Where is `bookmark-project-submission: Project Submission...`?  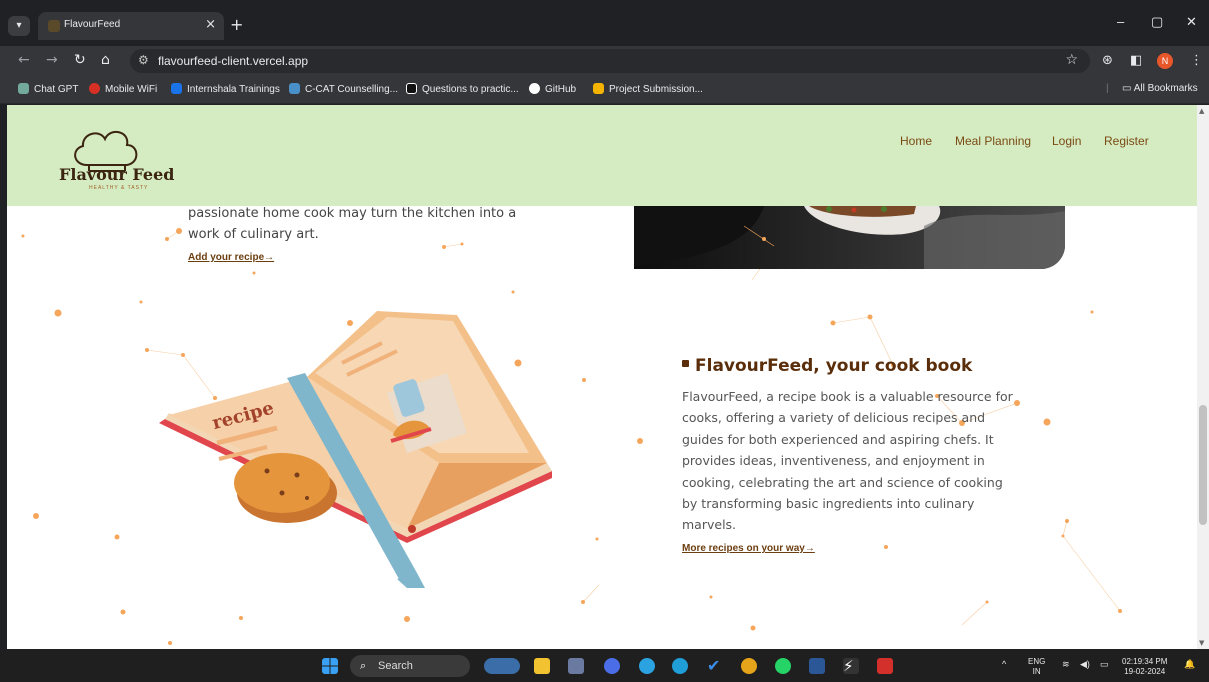
bookmark-project-submission: Project Submission... is located at coordinates (648, 89).